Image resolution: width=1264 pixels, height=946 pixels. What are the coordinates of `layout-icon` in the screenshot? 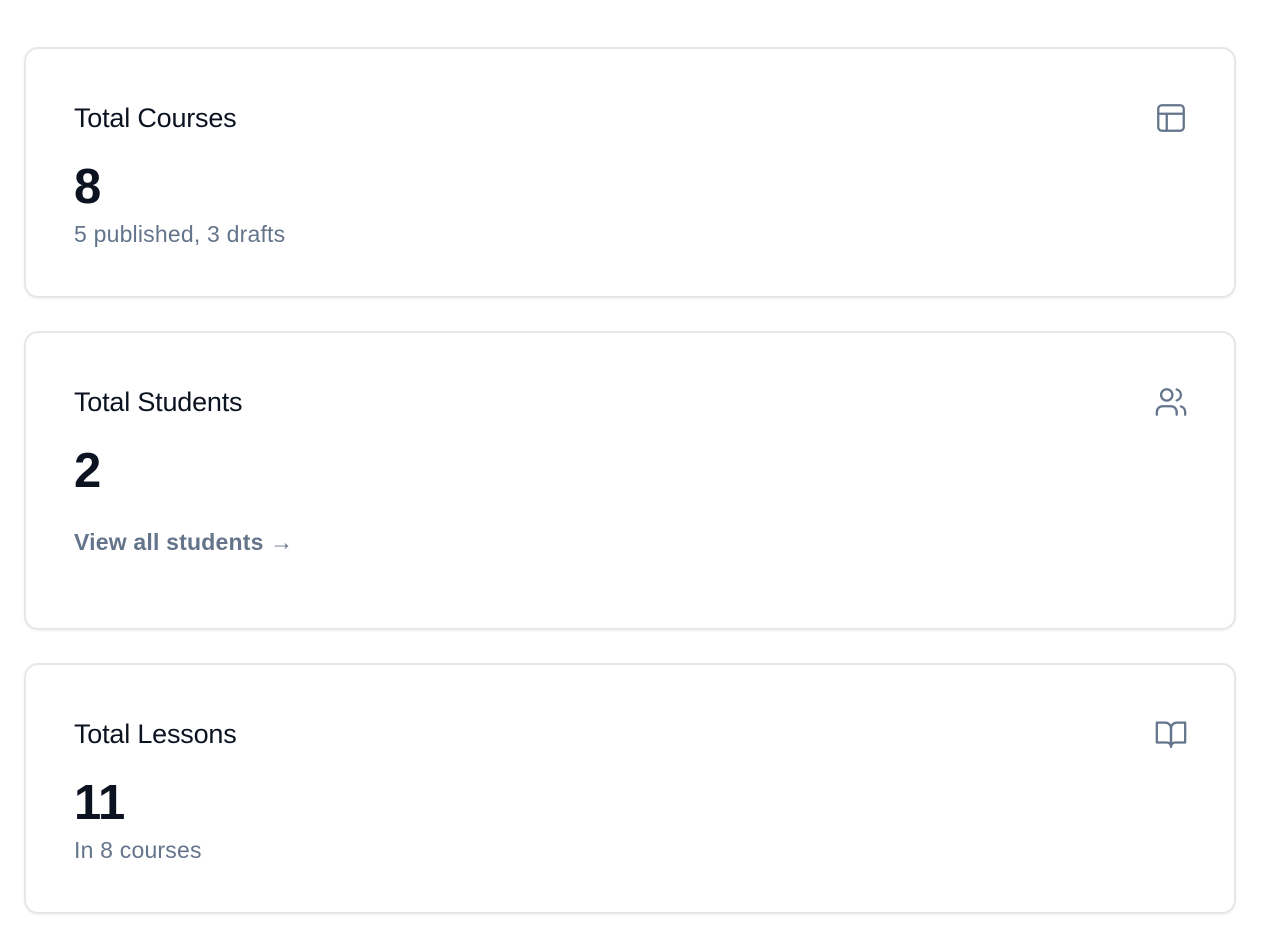 It's located at (1171, 118).